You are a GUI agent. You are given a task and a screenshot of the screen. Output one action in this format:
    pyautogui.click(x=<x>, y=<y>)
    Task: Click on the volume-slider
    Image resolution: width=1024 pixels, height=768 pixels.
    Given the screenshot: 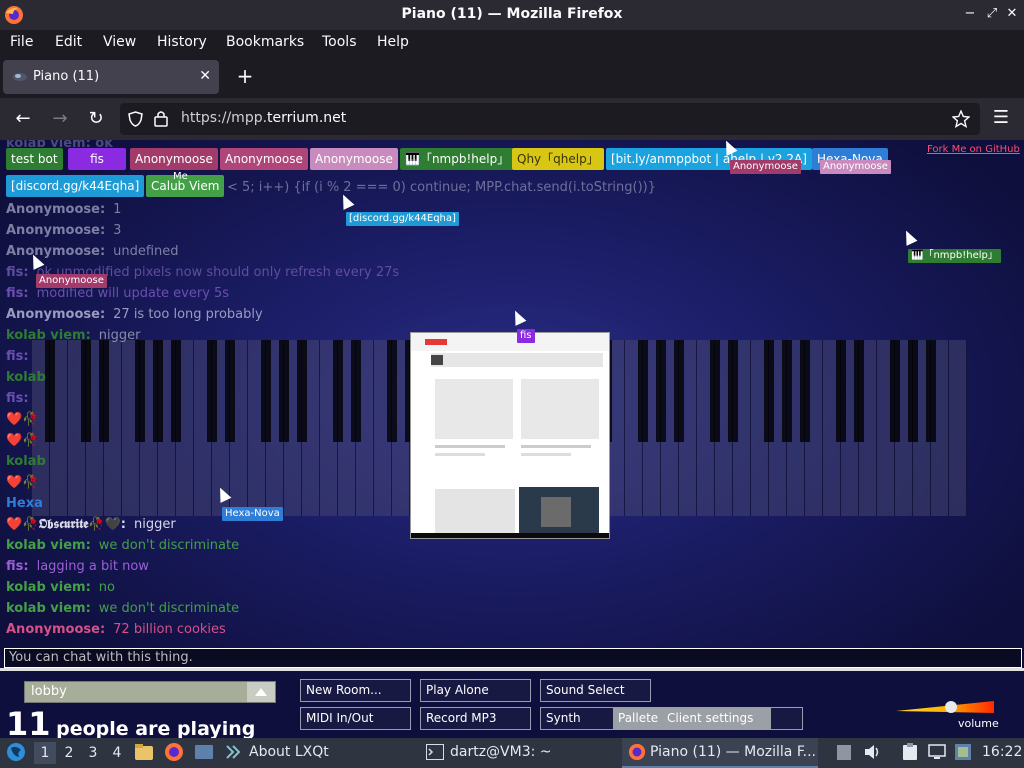 What is the action you would take?
    pyautogui.click(x=945, y=709)
    